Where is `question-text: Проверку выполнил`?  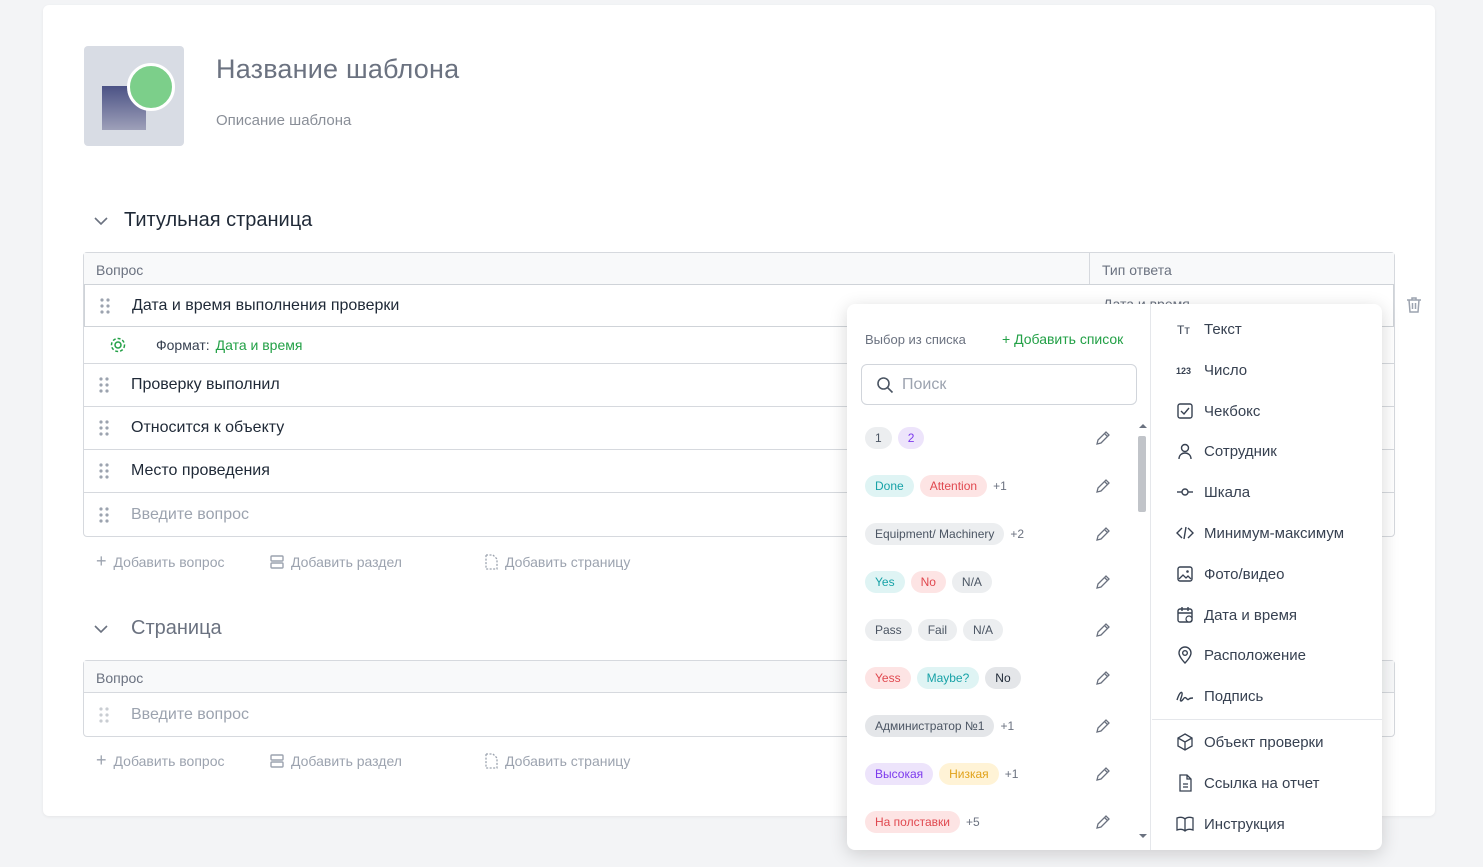
question-text: Проверку выполнил is located at coordinates (202, 385).